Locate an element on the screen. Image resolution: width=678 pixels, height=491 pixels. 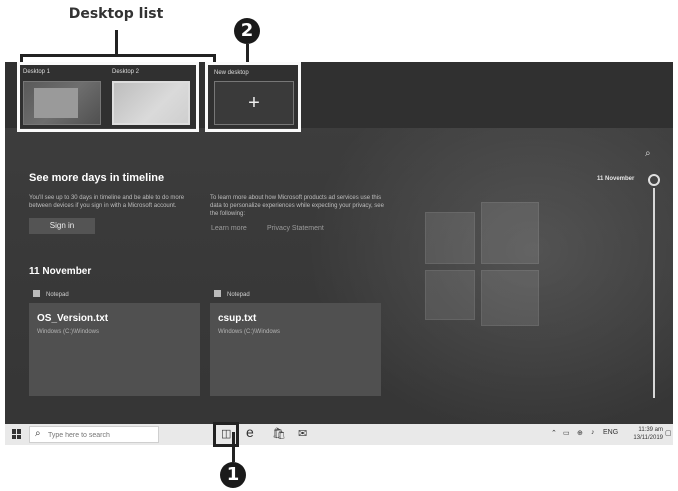
show-hidden-icons-icon: ⌃ is located at coordinates (554, 433).